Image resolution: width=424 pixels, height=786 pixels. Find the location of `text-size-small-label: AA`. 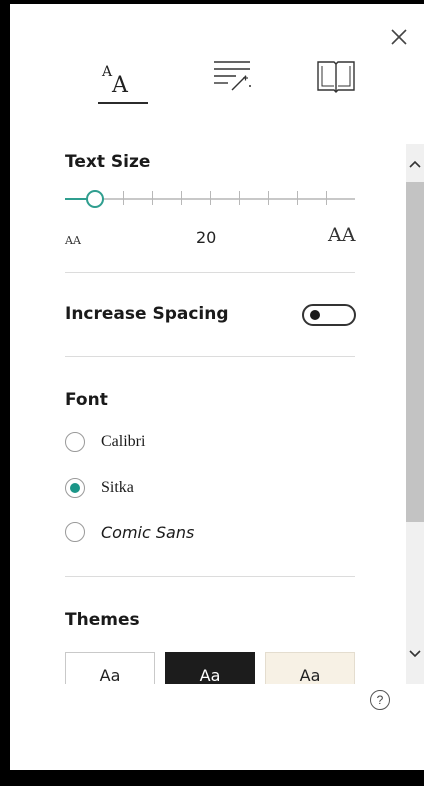

text-size-small-label: AA is located at coordinates (73, 240).